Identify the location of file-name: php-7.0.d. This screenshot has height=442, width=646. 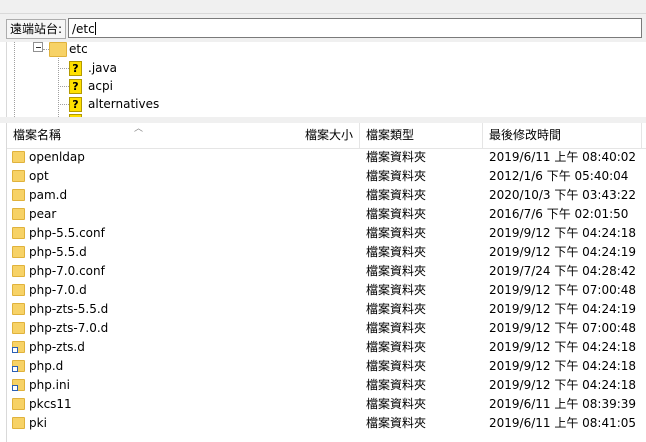
(58, 290).